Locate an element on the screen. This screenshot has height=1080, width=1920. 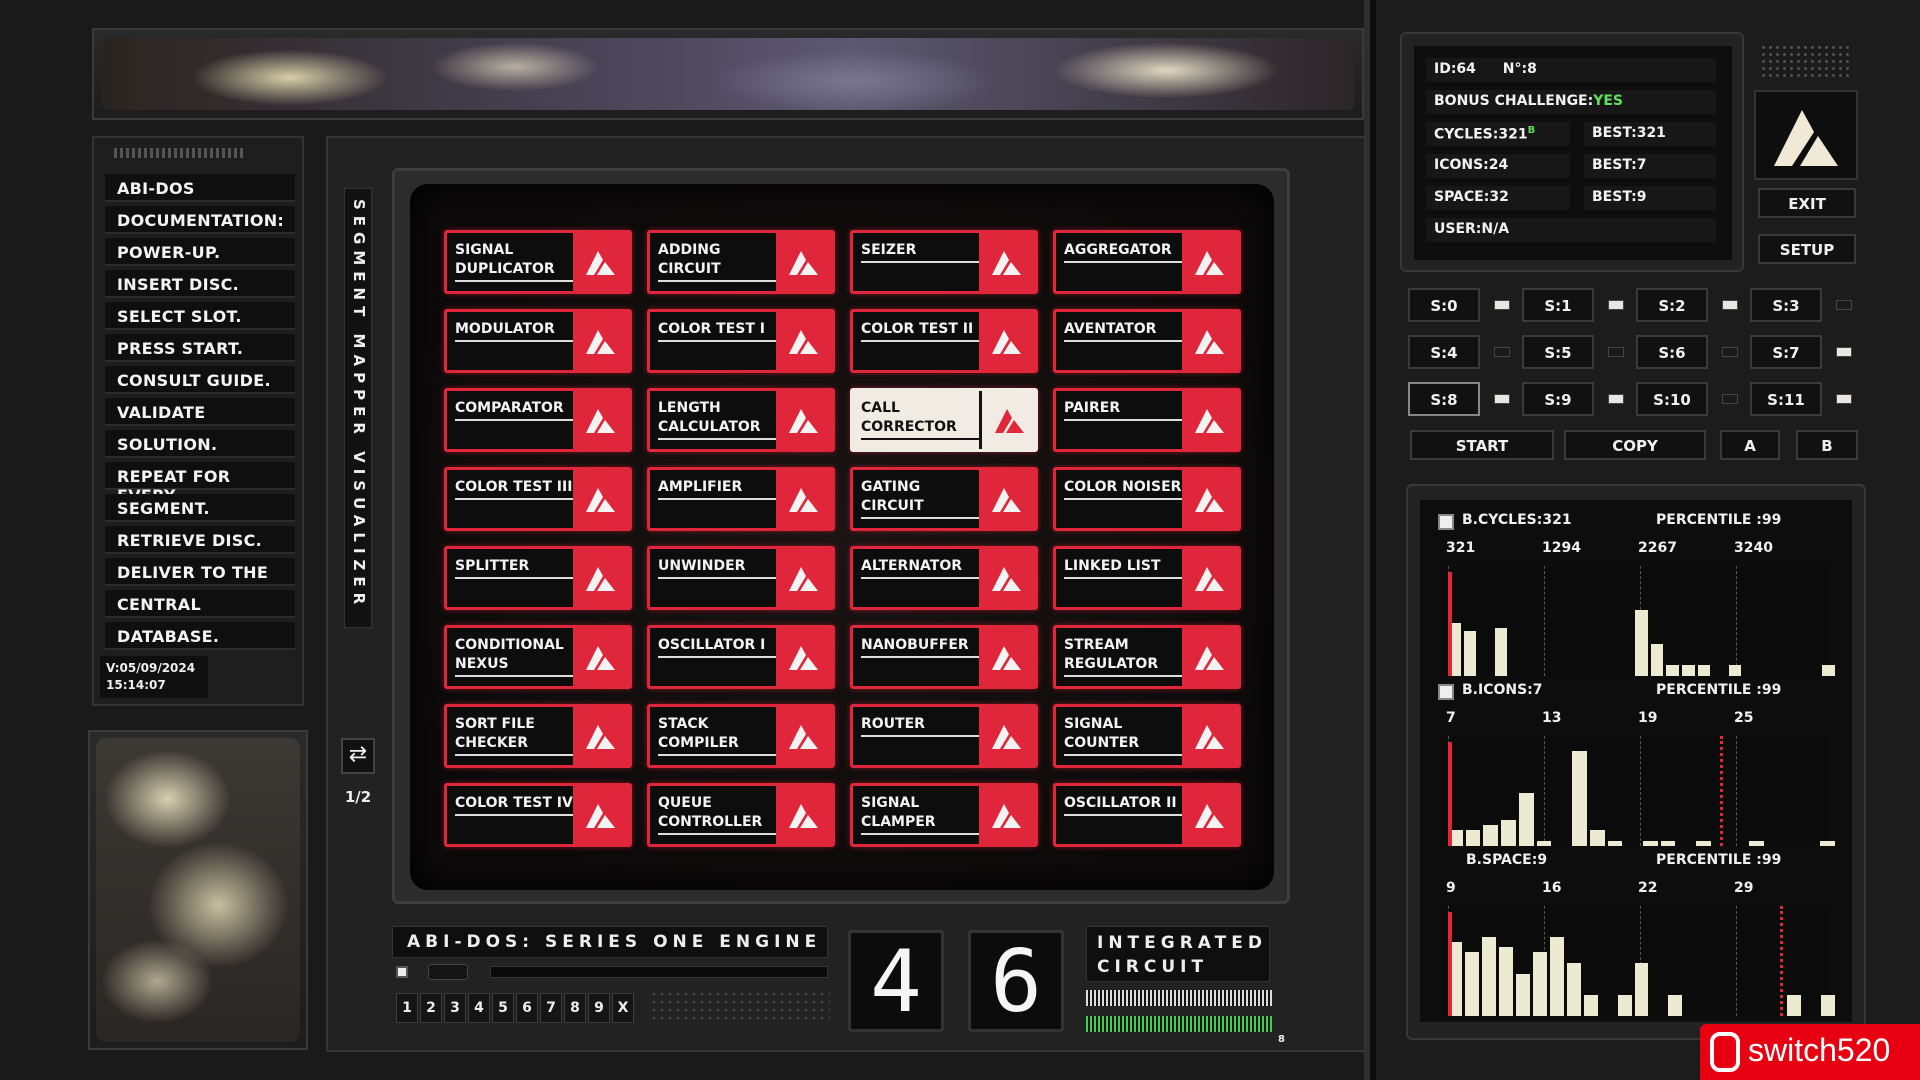
tile-signal-duplicator: SIGNAL DUPLICATOR is located at coordinates (538, 262).